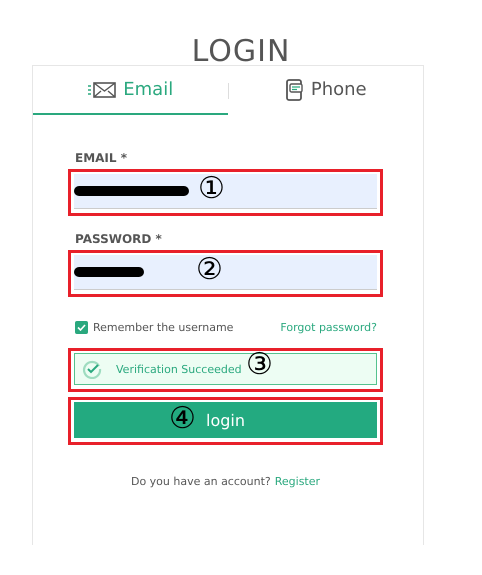 Image resolution: width=482 pixels, height=575 pixels. What do you see at coordinates (92, 369) in the screenshot?
I see `check-circle-icon` at bounding box center [92, 369].